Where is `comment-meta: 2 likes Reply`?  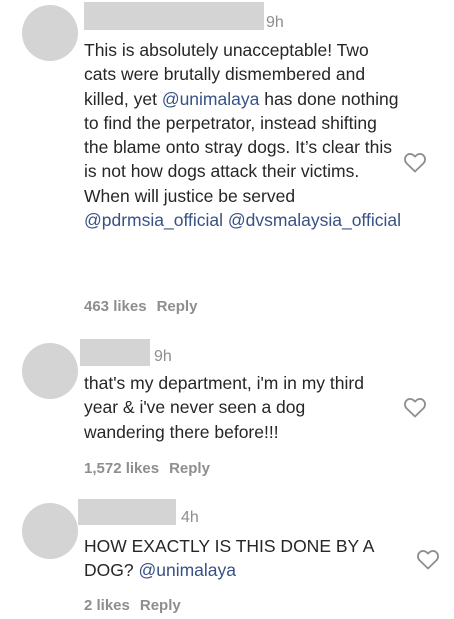 comment-meta: 2 likes Reply is located at coordinates (132, 605).